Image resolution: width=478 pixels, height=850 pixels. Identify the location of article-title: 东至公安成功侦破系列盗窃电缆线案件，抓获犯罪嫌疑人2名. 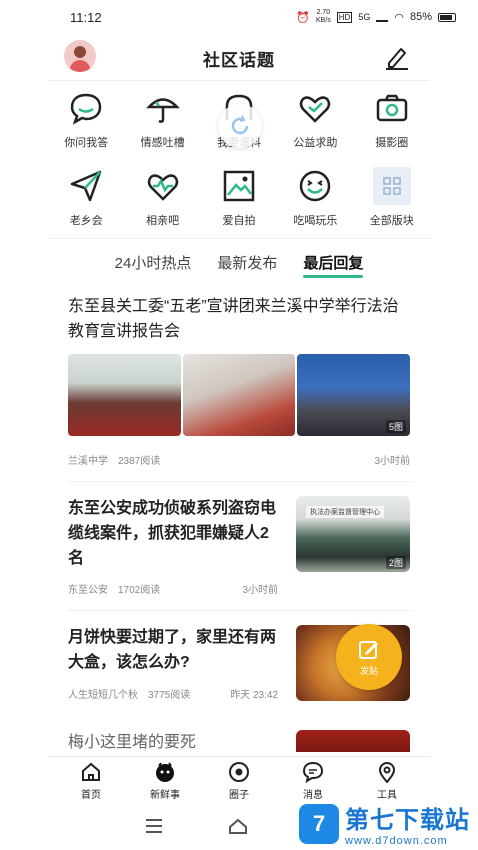
(172, 533).